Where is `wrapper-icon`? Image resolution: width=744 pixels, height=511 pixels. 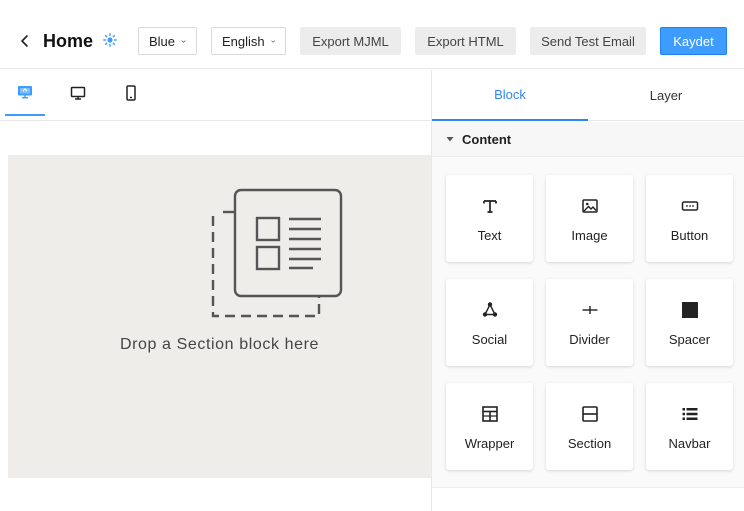
wrapper-icon is located at coordinates (489, 414).